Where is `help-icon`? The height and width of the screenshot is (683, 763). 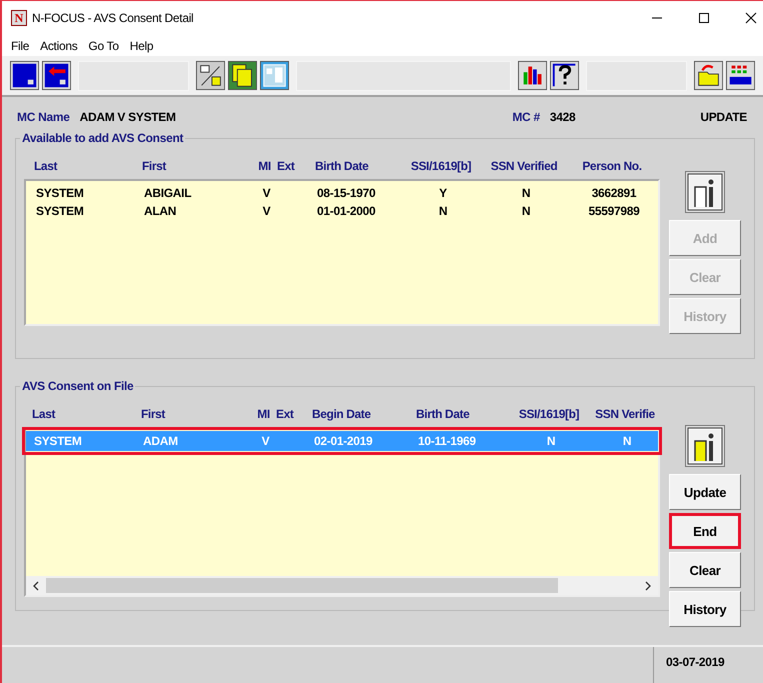
help-icon is located at coordinates (565, 75).